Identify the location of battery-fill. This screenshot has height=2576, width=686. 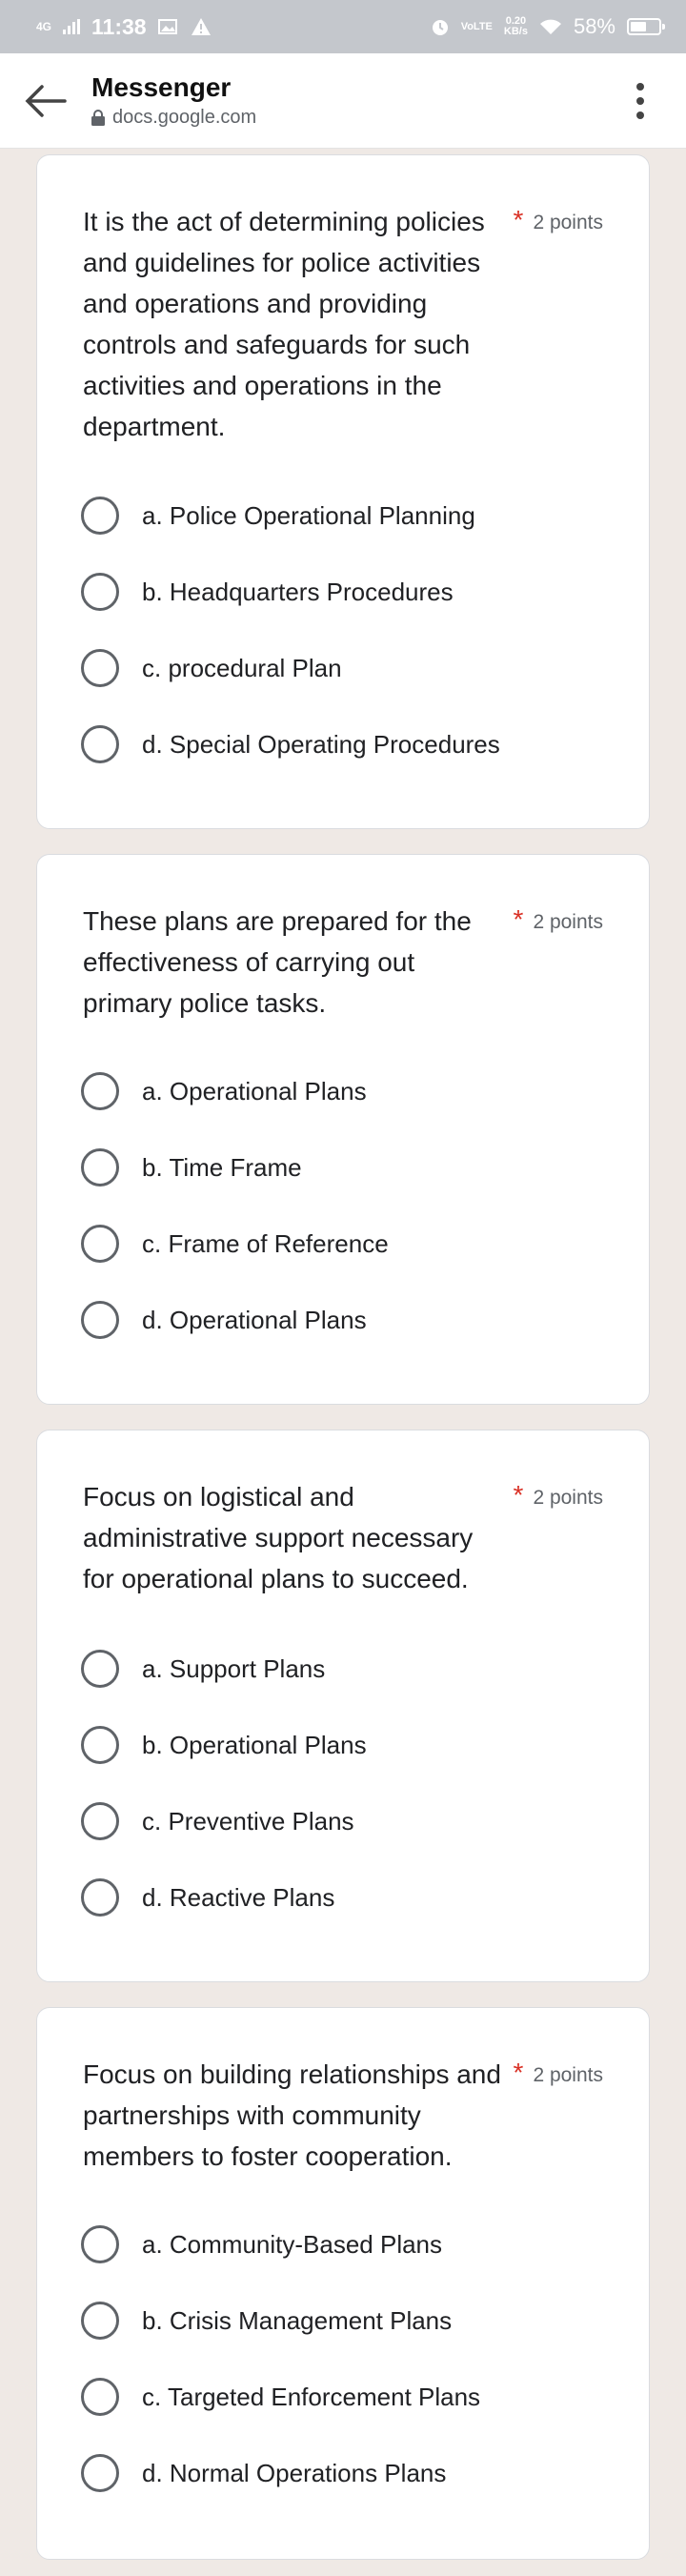
(639, 27).